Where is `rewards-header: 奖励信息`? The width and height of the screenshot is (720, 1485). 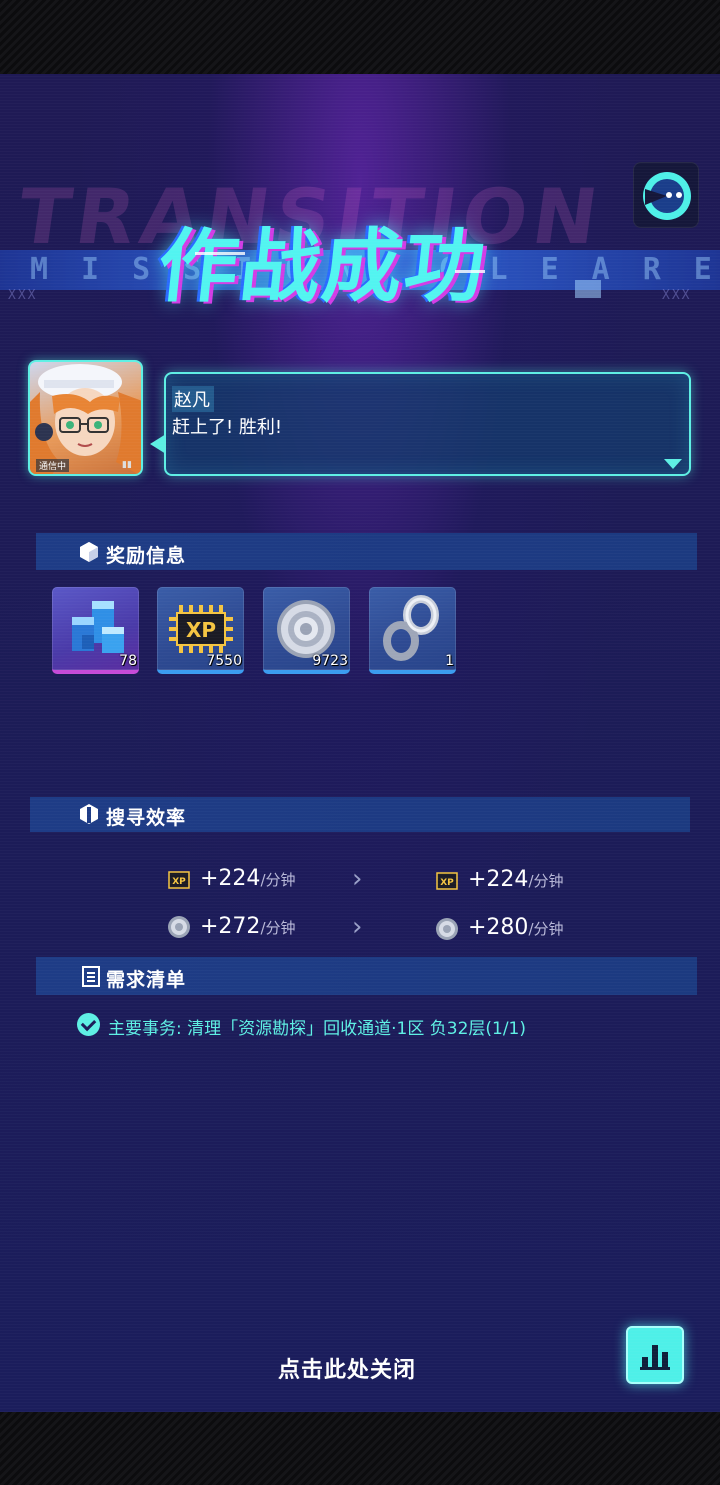 rewards-header: 奖励信息 is located at coordinates (366, 551).